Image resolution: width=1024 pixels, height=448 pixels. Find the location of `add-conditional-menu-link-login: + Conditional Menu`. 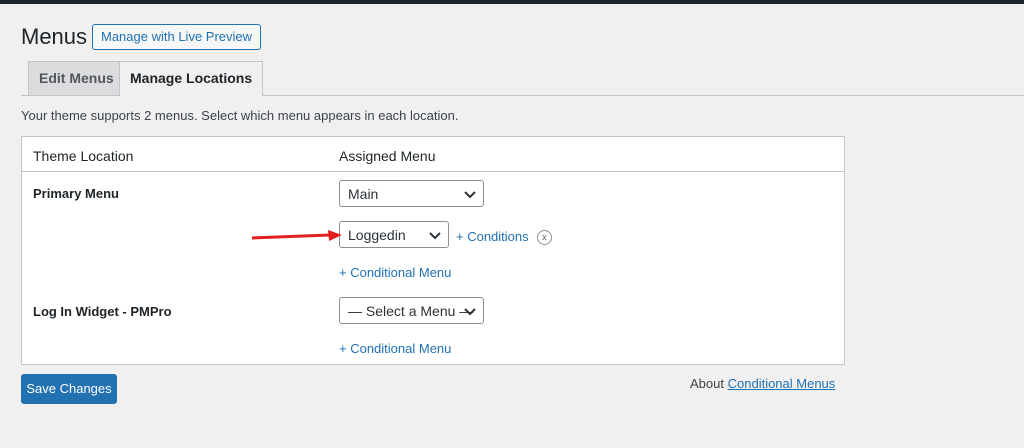

add-conditional-menu-link-login: + Conditional Menu is located at coordinates (395, 348).